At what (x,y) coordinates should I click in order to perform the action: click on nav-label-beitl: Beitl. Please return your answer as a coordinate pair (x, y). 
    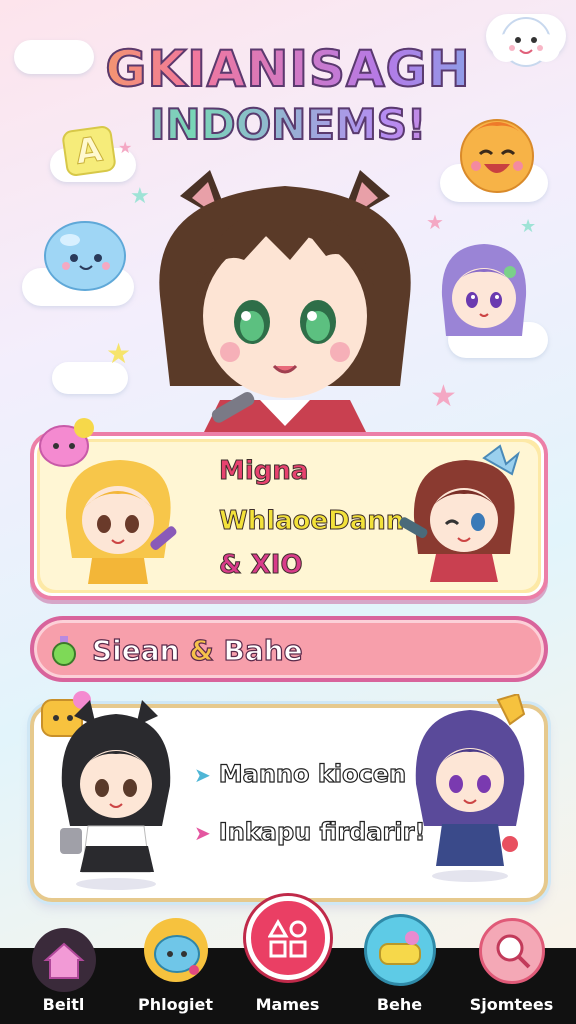
    Looking at the image, I should click on (63, 1004).